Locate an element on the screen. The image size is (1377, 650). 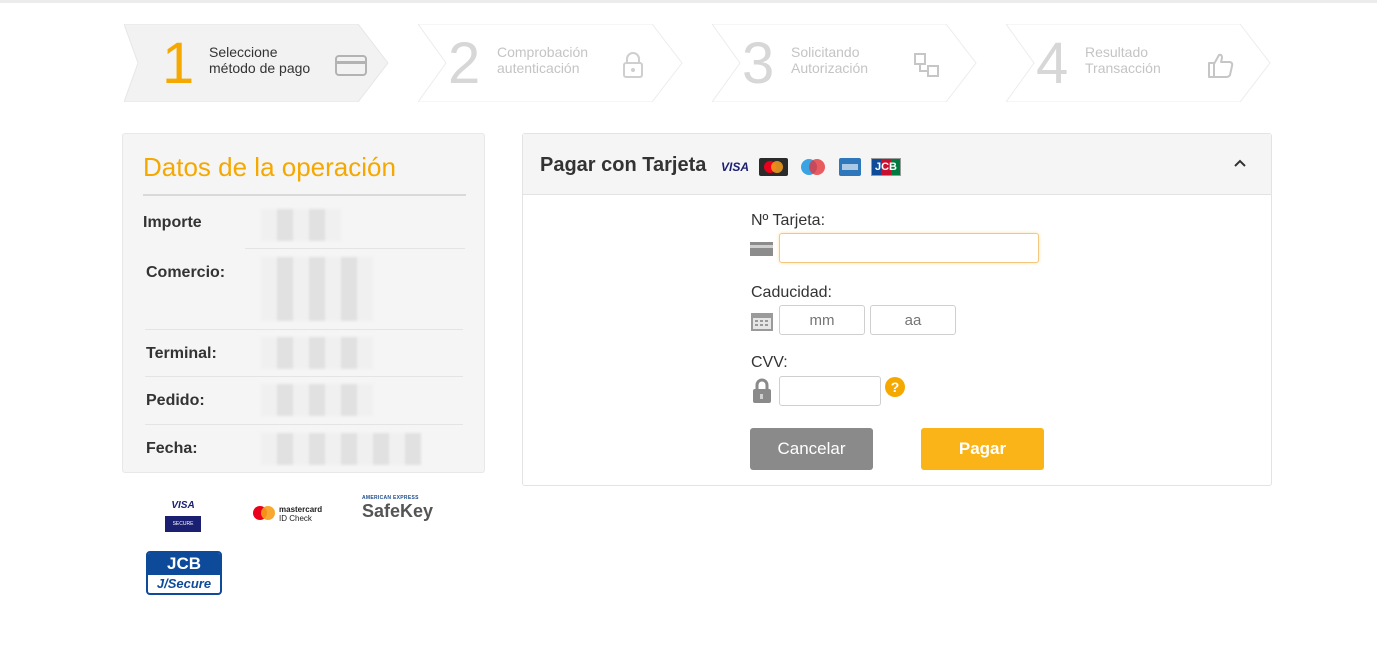
order-label: Pedido: is located at coordinates (175, 400).